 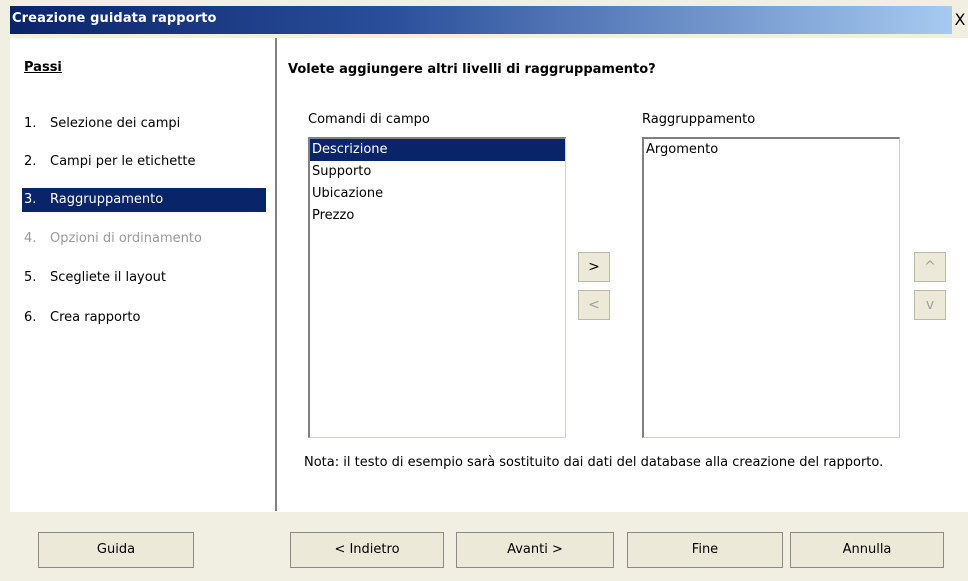 I want to click on cancel-button: Annulla, so click(x=867, y=550).